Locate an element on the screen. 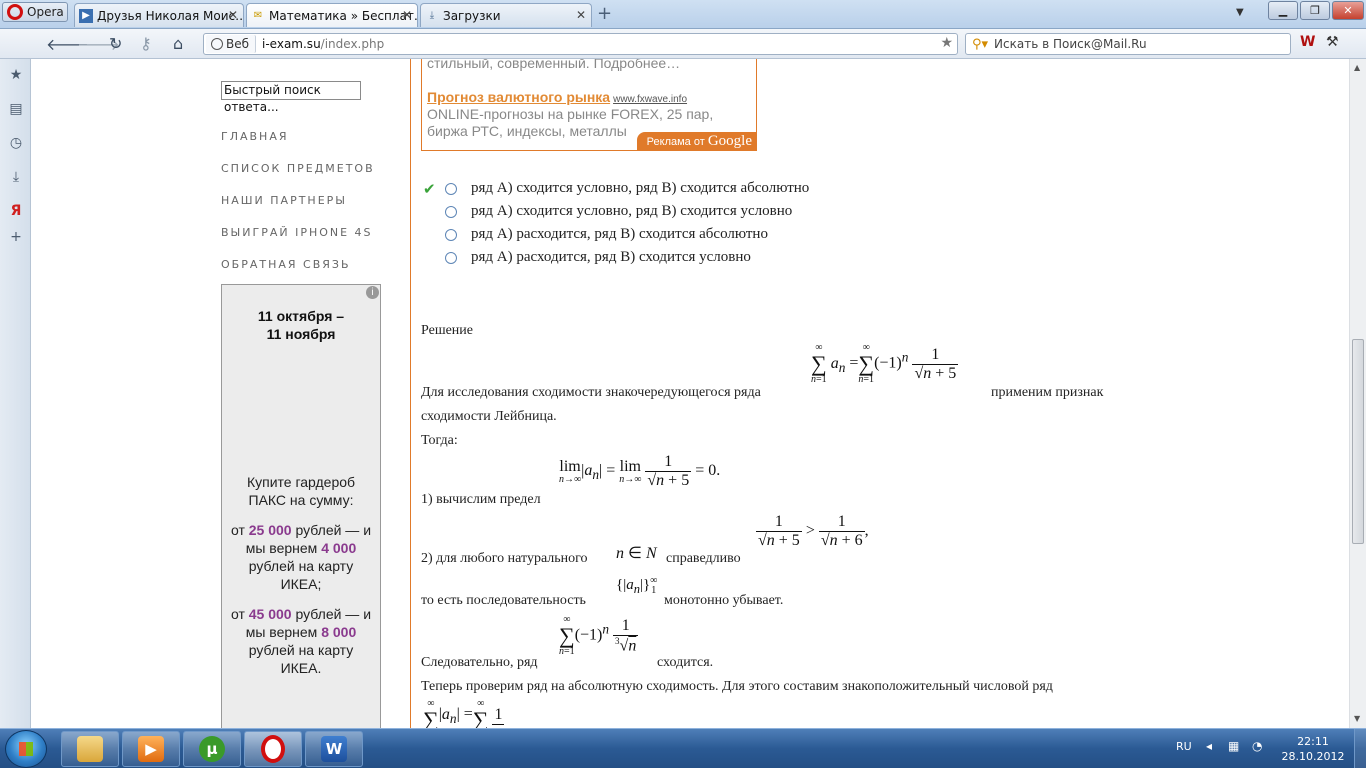  language-indicator: RU is located at coordinates (1184, 754).